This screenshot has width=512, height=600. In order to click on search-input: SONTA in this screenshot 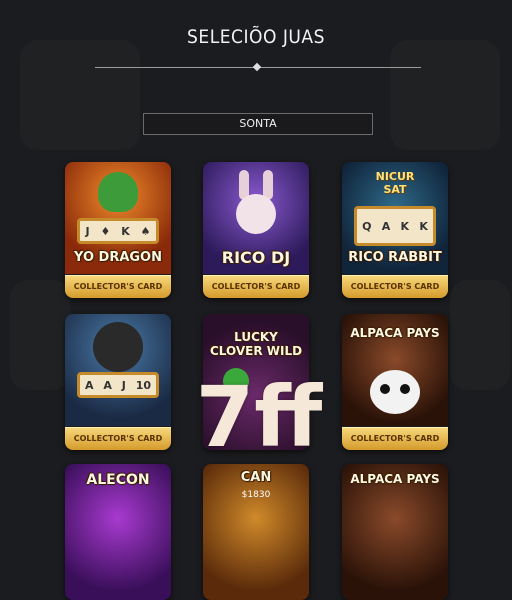, I will do `click(258, 124)`.